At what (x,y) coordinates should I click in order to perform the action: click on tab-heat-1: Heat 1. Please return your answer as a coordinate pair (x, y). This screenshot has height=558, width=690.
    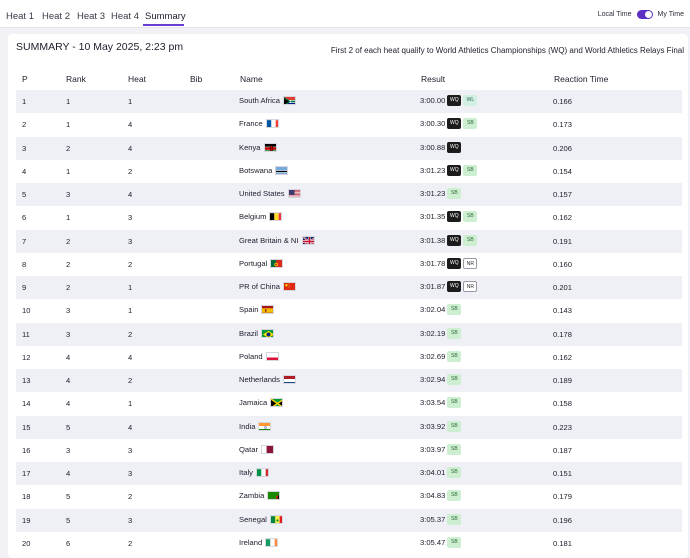
    Looking at the image, I should click on (20, 16).